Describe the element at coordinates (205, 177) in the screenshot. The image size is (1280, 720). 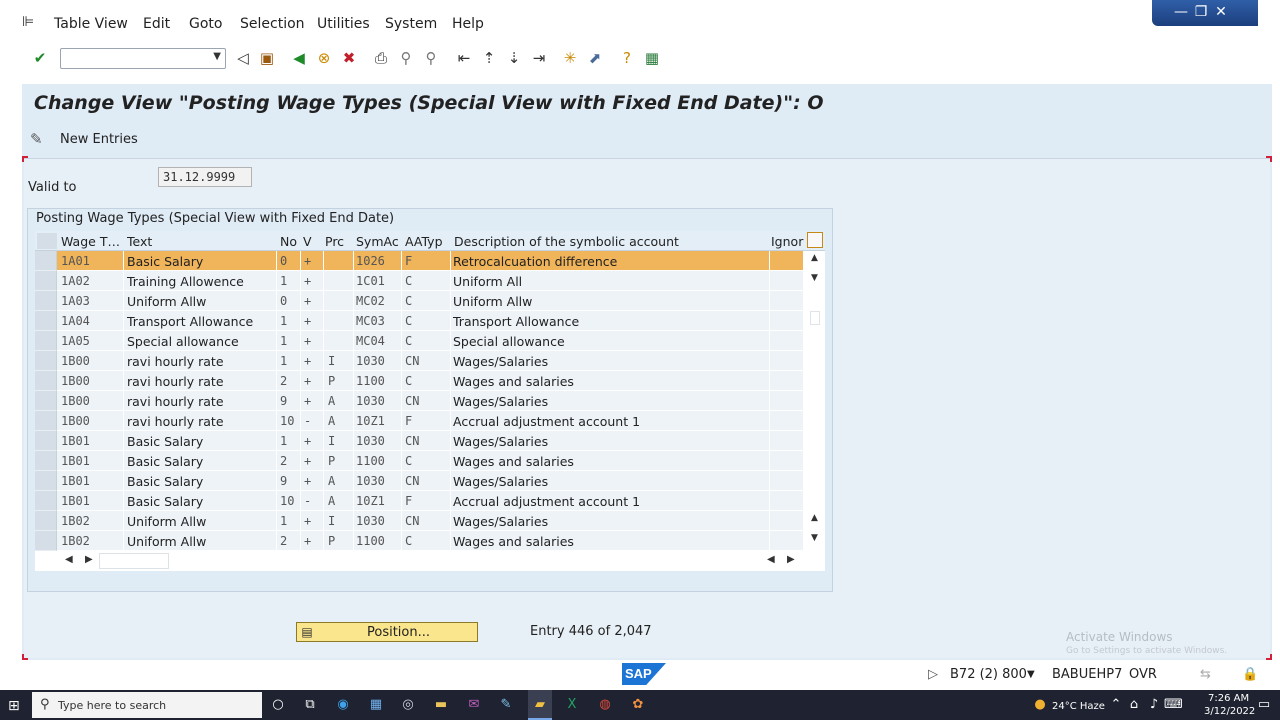
I see `valid-to-field: 31.12.9999` at that location.